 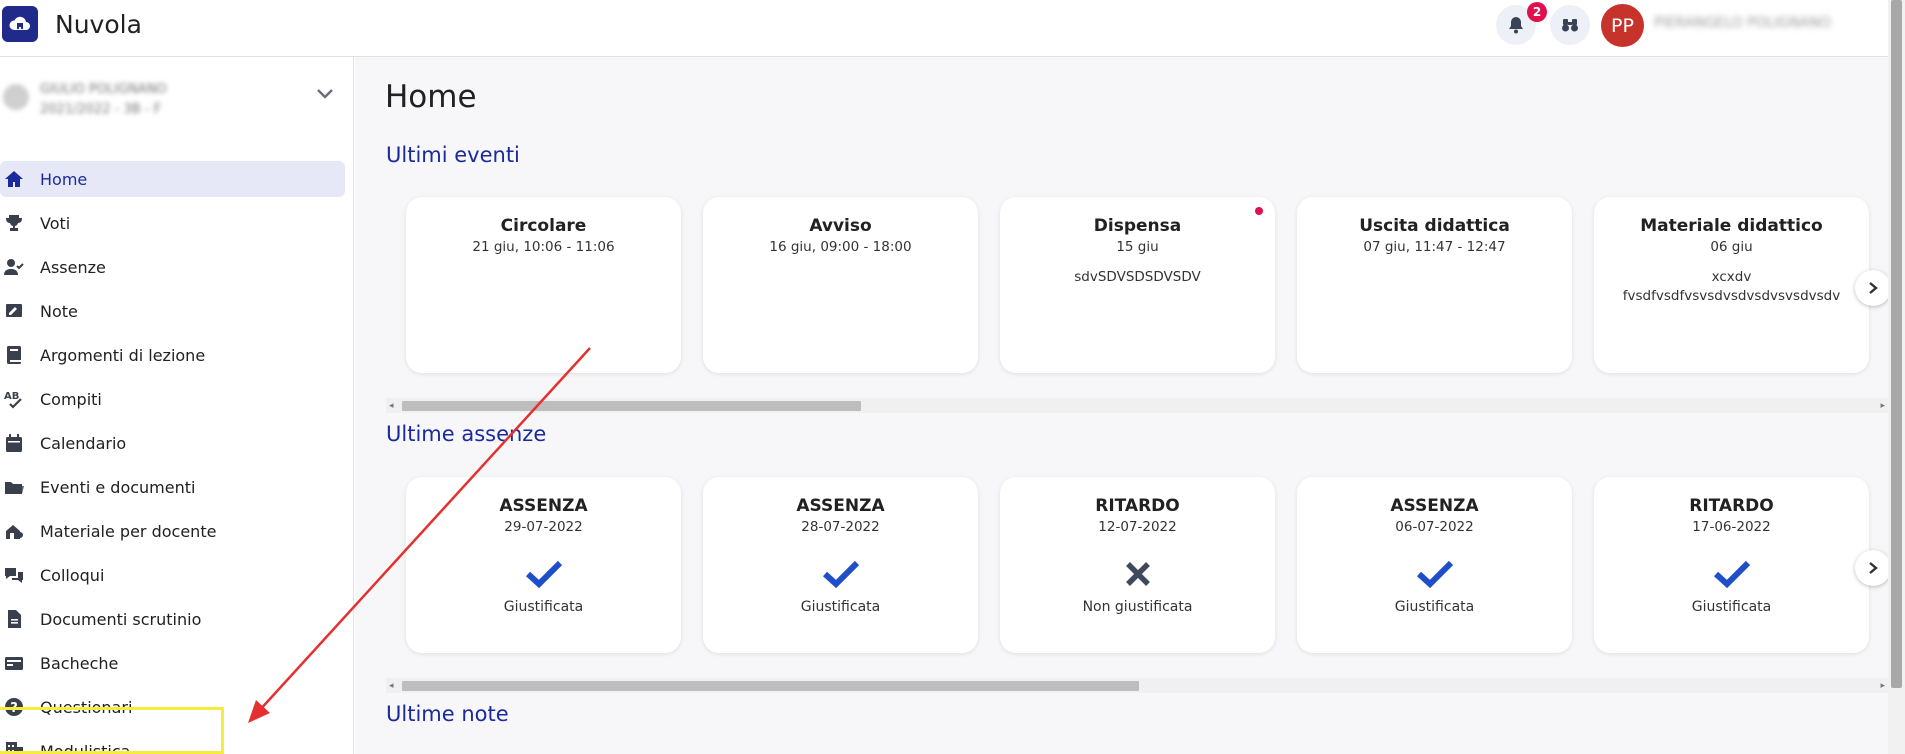 What do you see at coordinates (1434, 226) in the screenshot?
I see `event-title: Uscita didattica` at bounding box center [1434, 226].